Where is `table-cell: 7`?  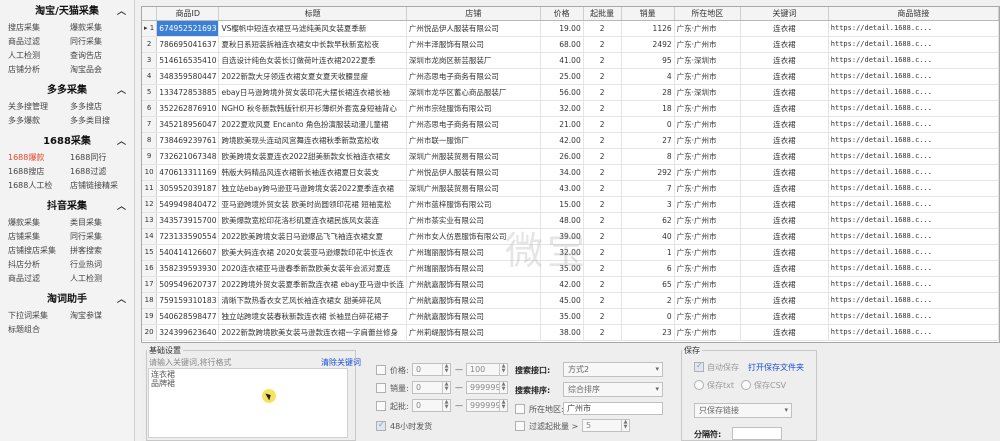 table-cell: 7 is located at coordinates (648, 188).